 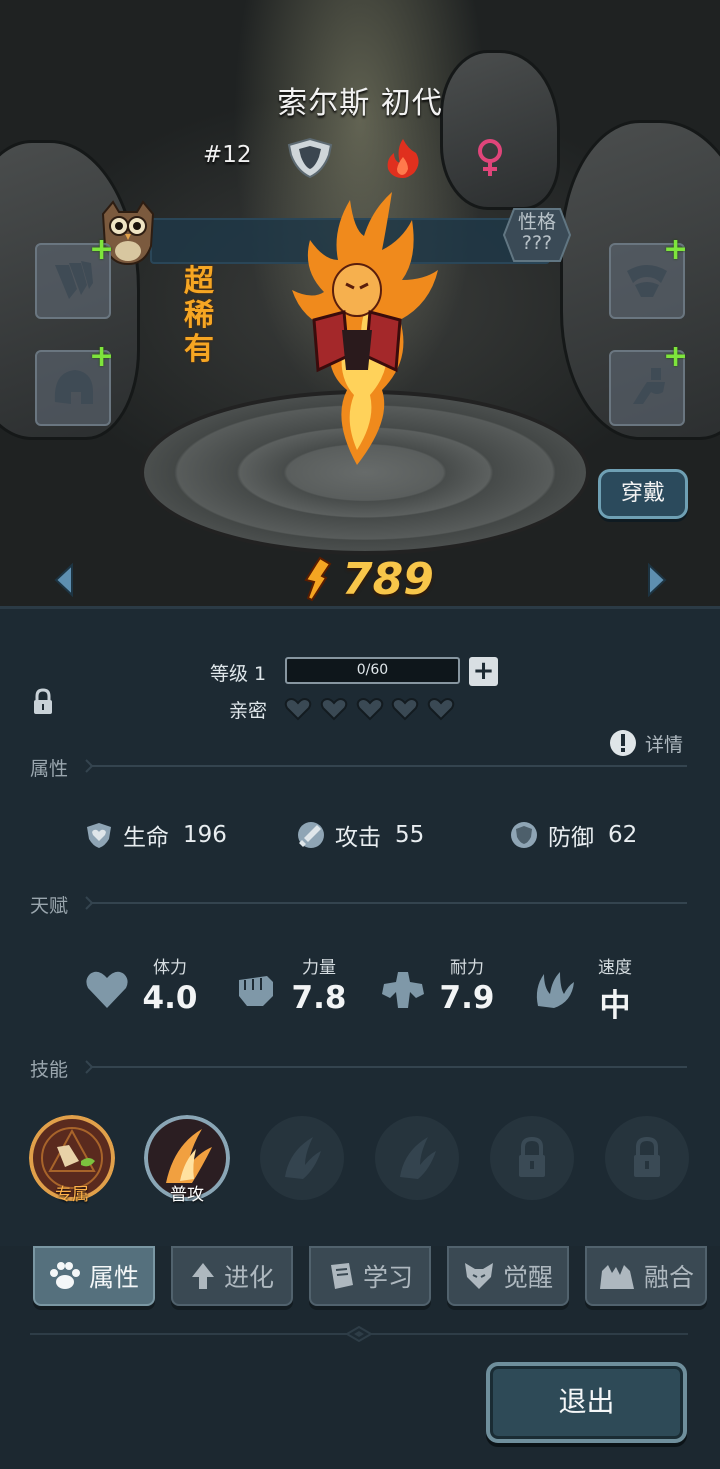 What do you see at coordinates (410, 835) in the screenshot?
I see `attack-value: 55` at bounding box center [410, 835].